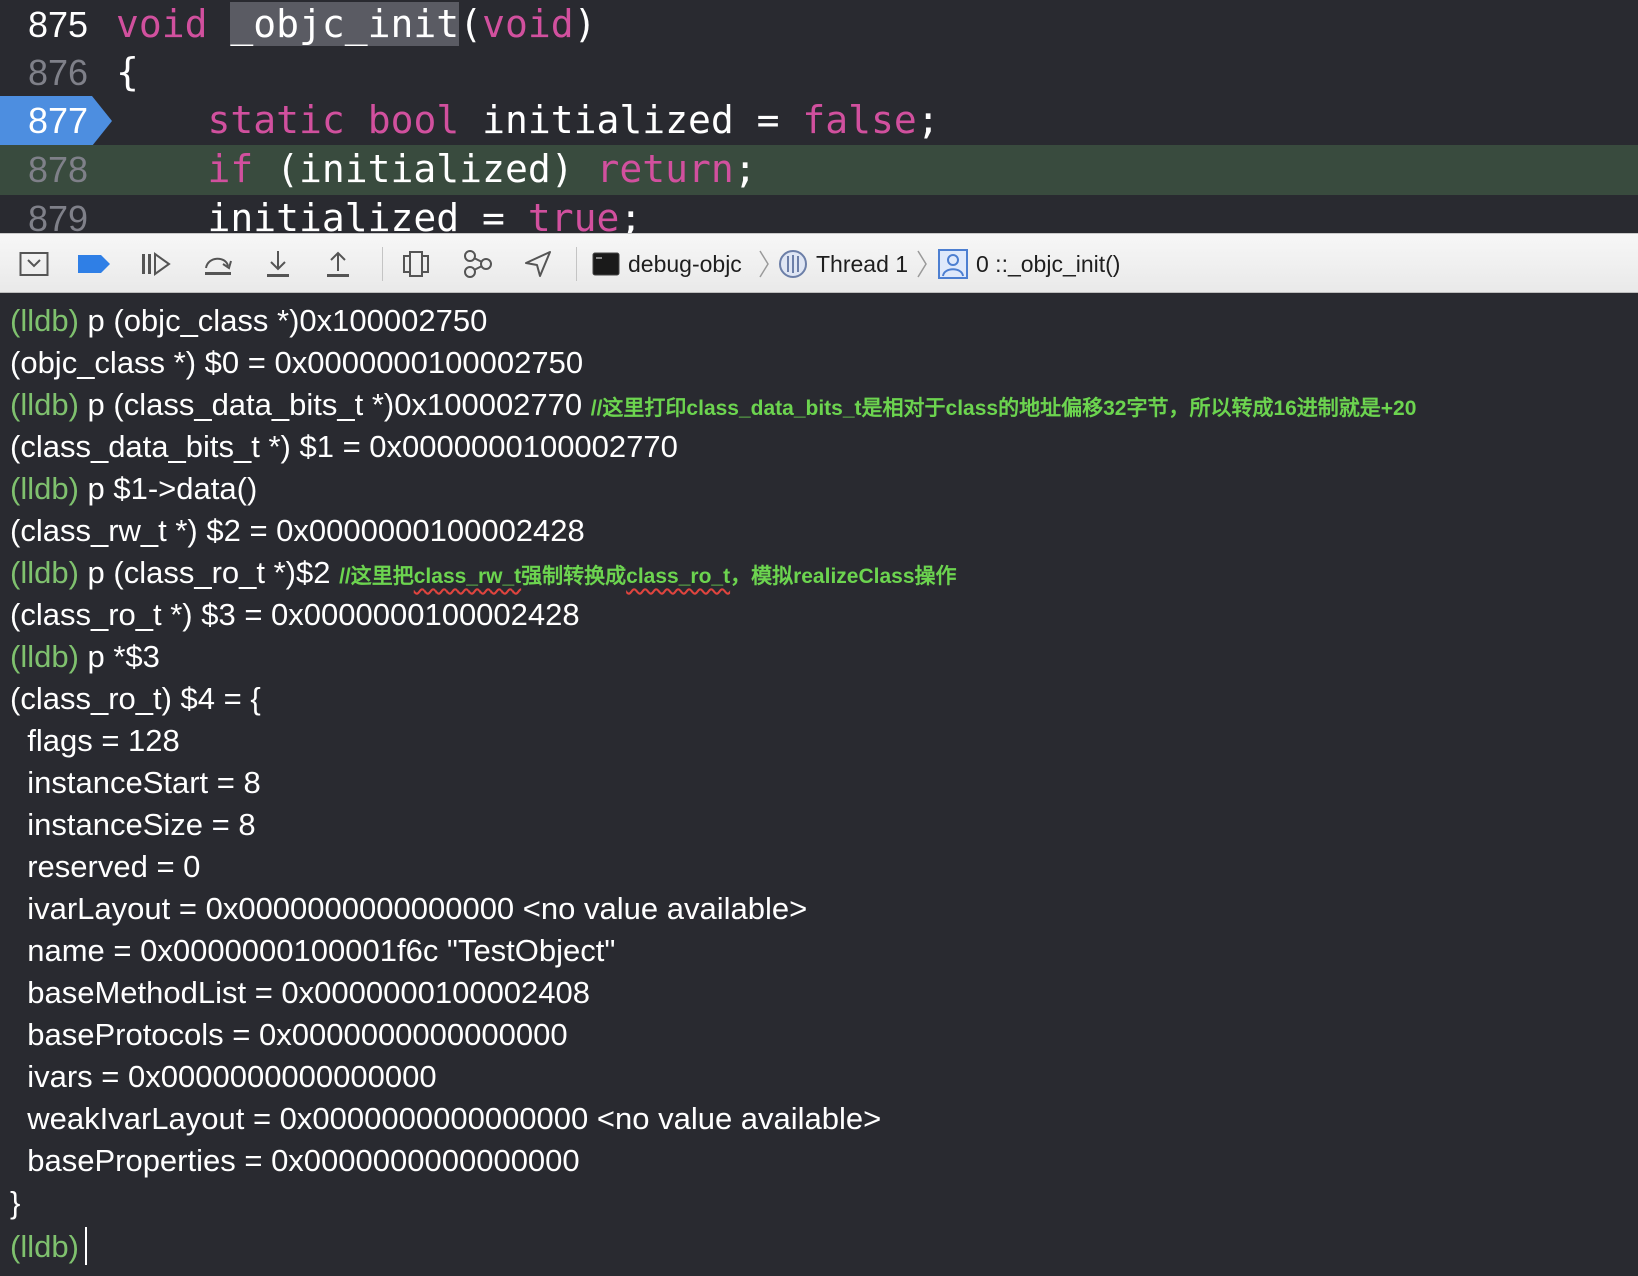  Describe the element at coordinates (338, 264) in the screenshot. I see `step-out-icon` at that location.